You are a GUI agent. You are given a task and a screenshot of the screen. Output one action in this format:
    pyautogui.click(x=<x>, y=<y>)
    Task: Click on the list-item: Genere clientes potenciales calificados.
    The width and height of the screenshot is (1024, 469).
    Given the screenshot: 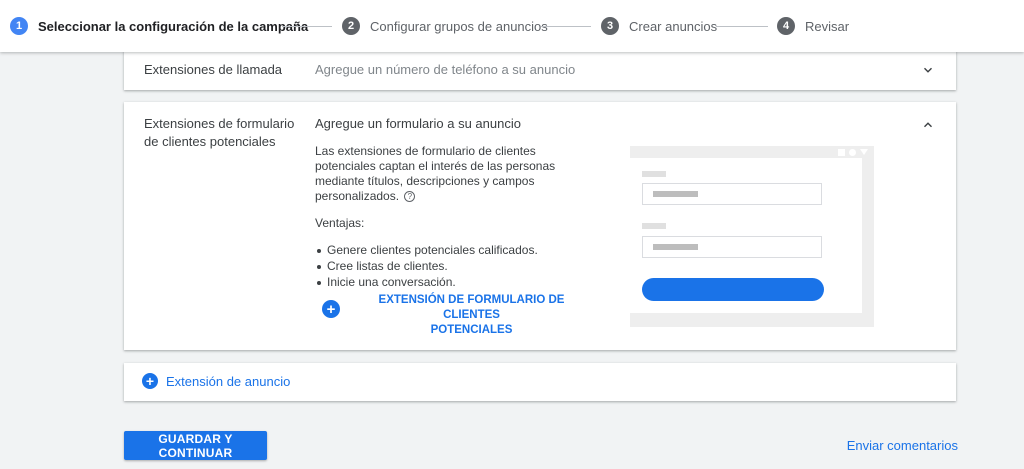 What is the action you would take?
    pyautogui.click(x=455, y=250)
    